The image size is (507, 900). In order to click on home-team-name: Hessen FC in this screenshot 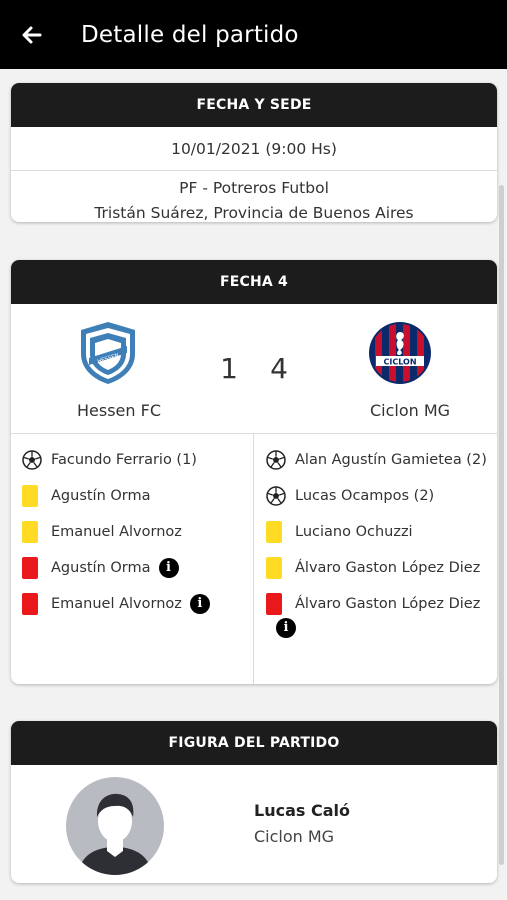, I will do `click(119, 410)`.